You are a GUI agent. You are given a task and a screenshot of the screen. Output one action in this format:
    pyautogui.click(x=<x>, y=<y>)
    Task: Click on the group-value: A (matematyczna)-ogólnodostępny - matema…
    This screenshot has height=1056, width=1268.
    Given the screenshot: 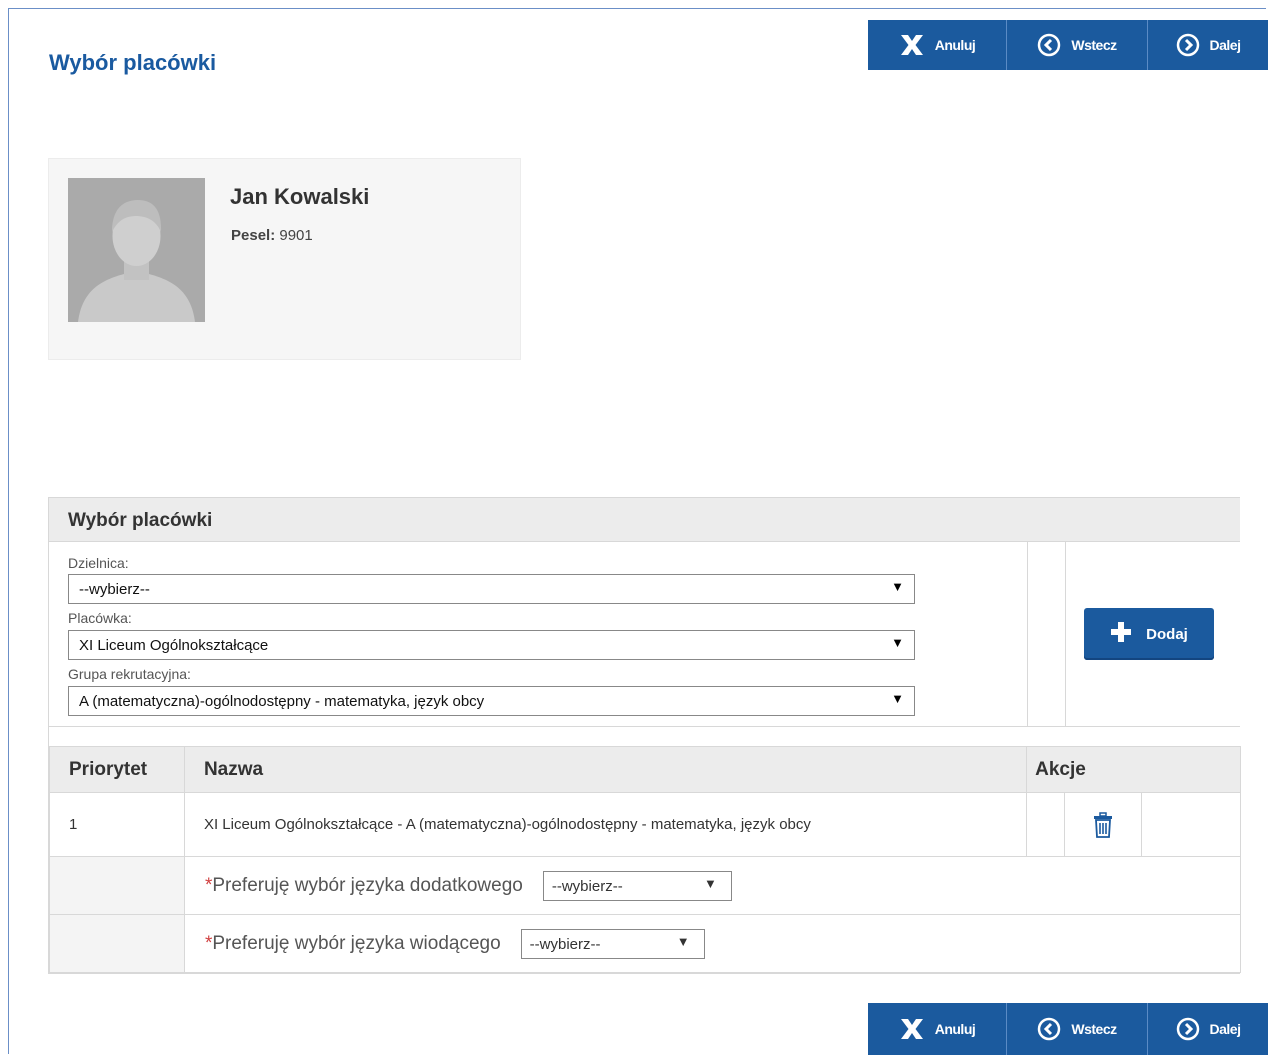 What is the action you would take?
    pyautogui.click(x=282, y=701)
    